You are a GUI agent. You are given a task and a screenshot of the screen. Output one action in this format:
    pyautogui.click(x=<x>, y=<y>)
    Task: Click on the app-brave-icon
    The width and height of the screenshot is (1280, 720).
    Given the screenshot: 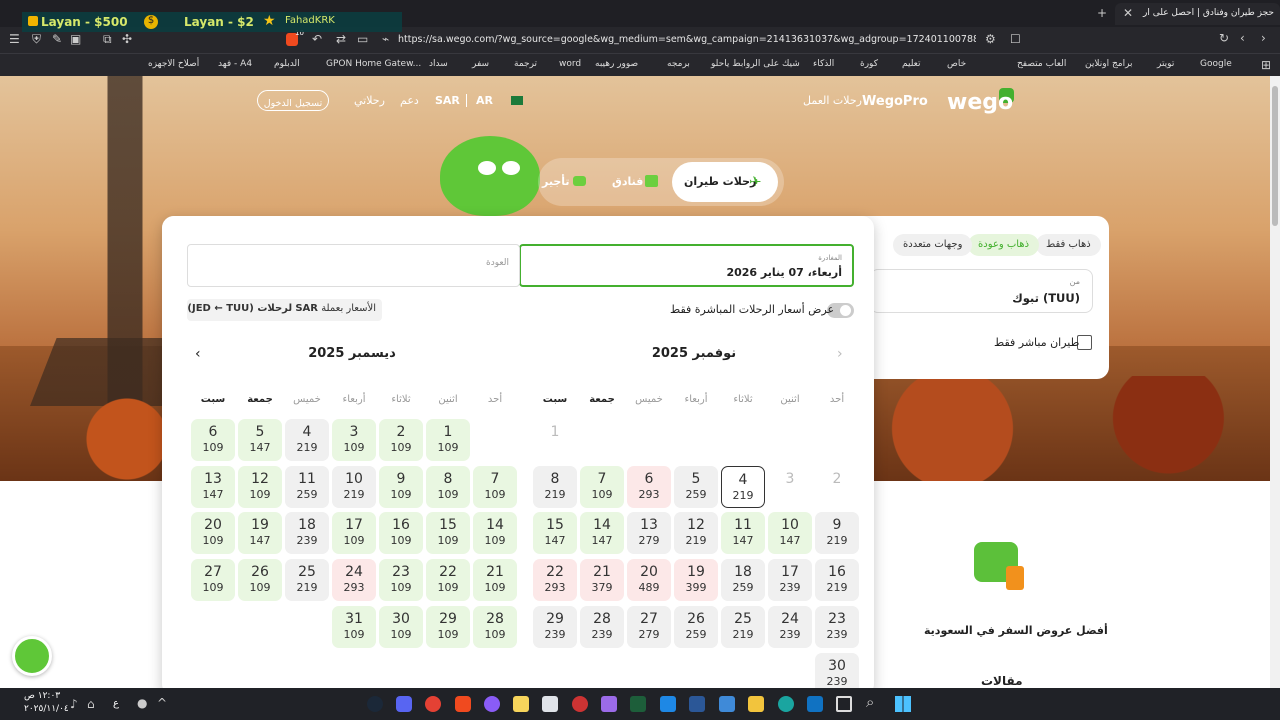 What is the action you would take?
    pyautogui.click(x=463, y=704)
    